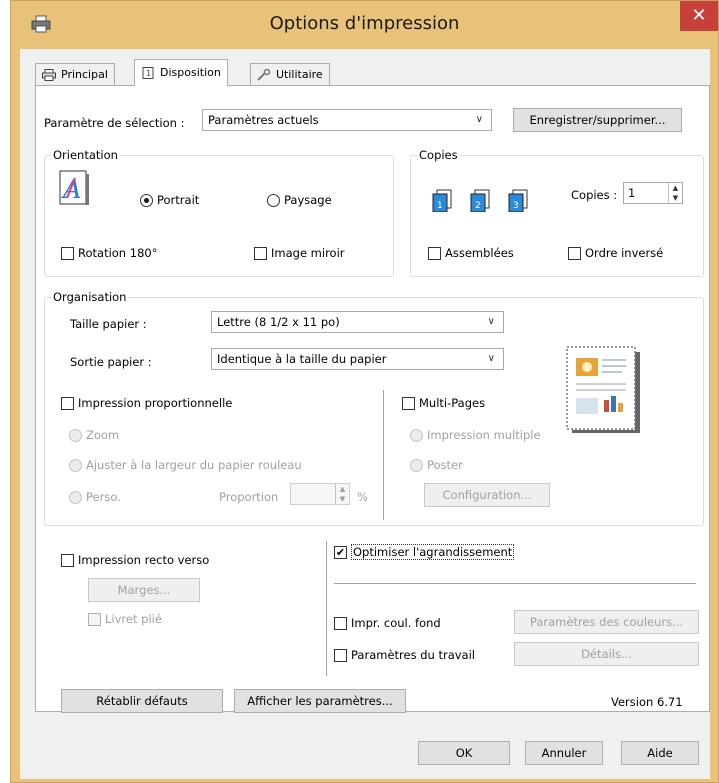 Image resolution: width=719 pixels, height=783 pixels. I want to click on collate-stack-icon: 1 2 3, so click(480, 200).